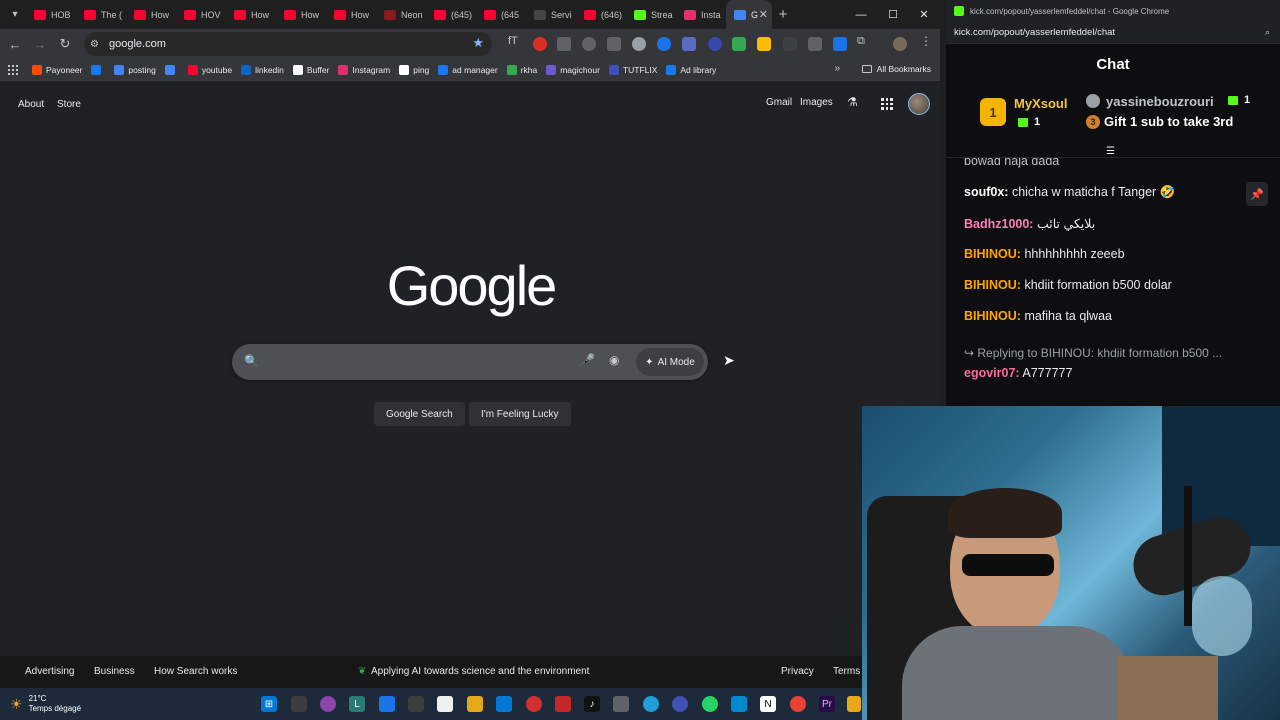 This screenshot has width=1280, height=720. I want to click on browser-tab: HOB, so click(51, 14).